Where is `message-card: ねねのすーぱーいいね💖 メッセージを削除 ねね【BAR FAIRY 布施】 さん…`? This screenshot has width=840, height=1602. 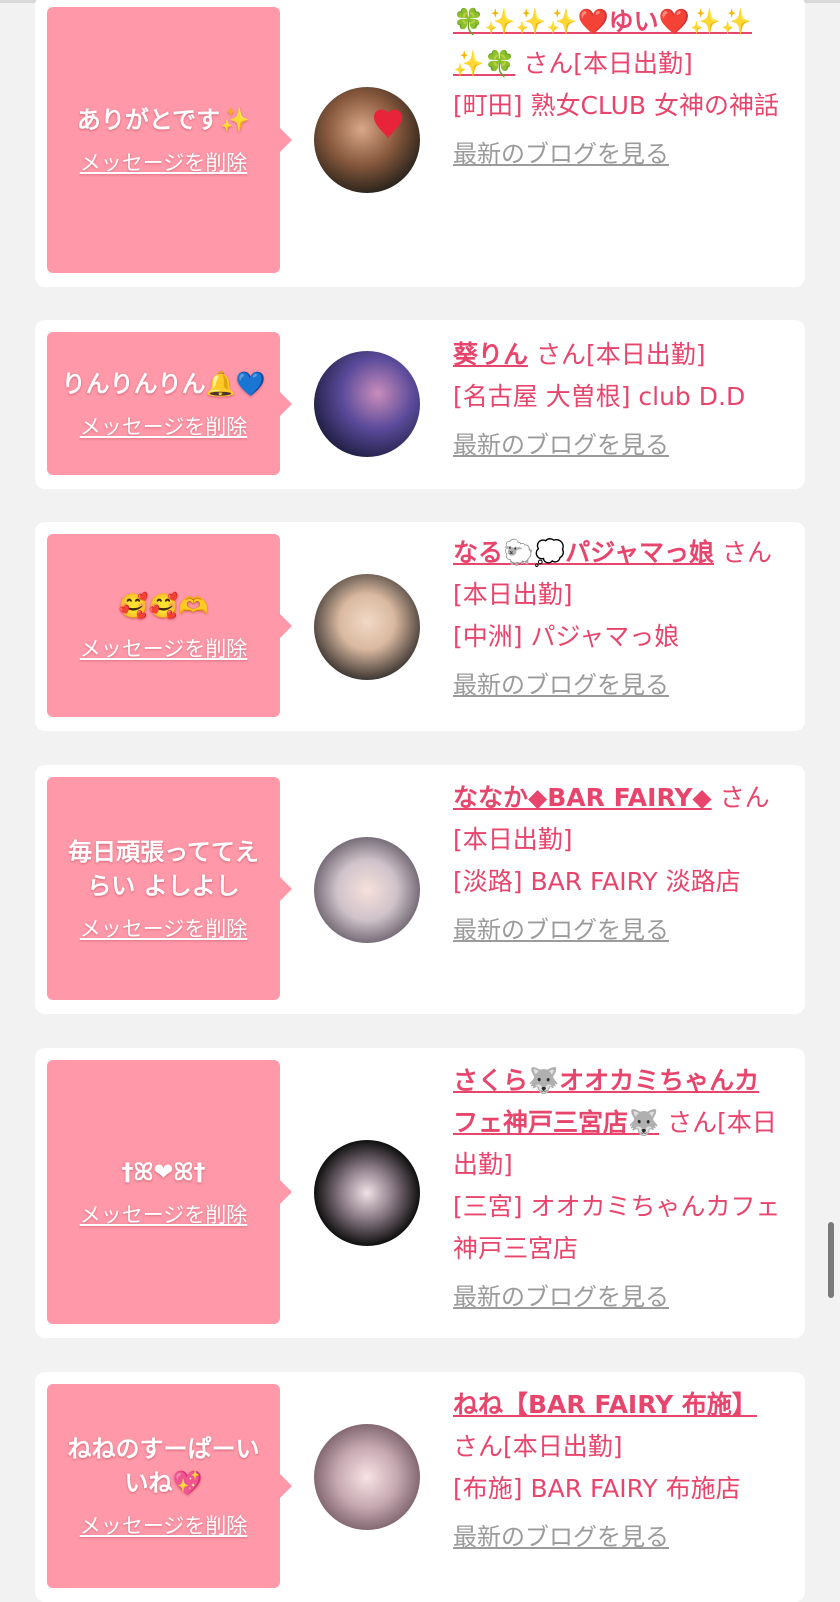
message-card: ねねのすーぱーいいね💖 メッセージを削除 ねね【BAR FAIRY 布施】 さん… is located at coordinates (420, 1487).